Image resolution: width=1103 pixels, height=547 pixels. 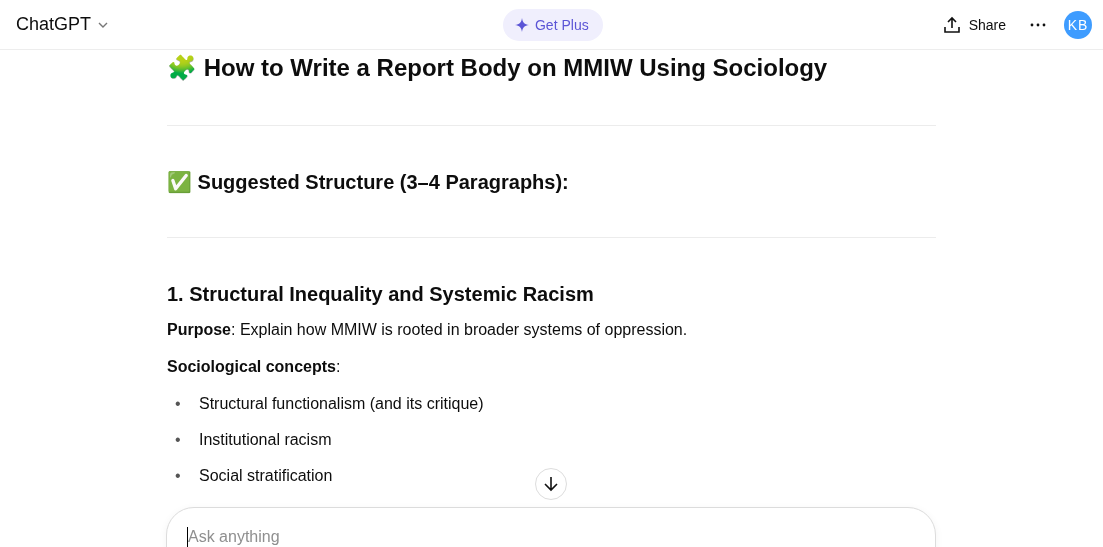 I want to click on subsection-heading: 1. Structural Inequality and Systemic Racism, so click(x=381, y=294).